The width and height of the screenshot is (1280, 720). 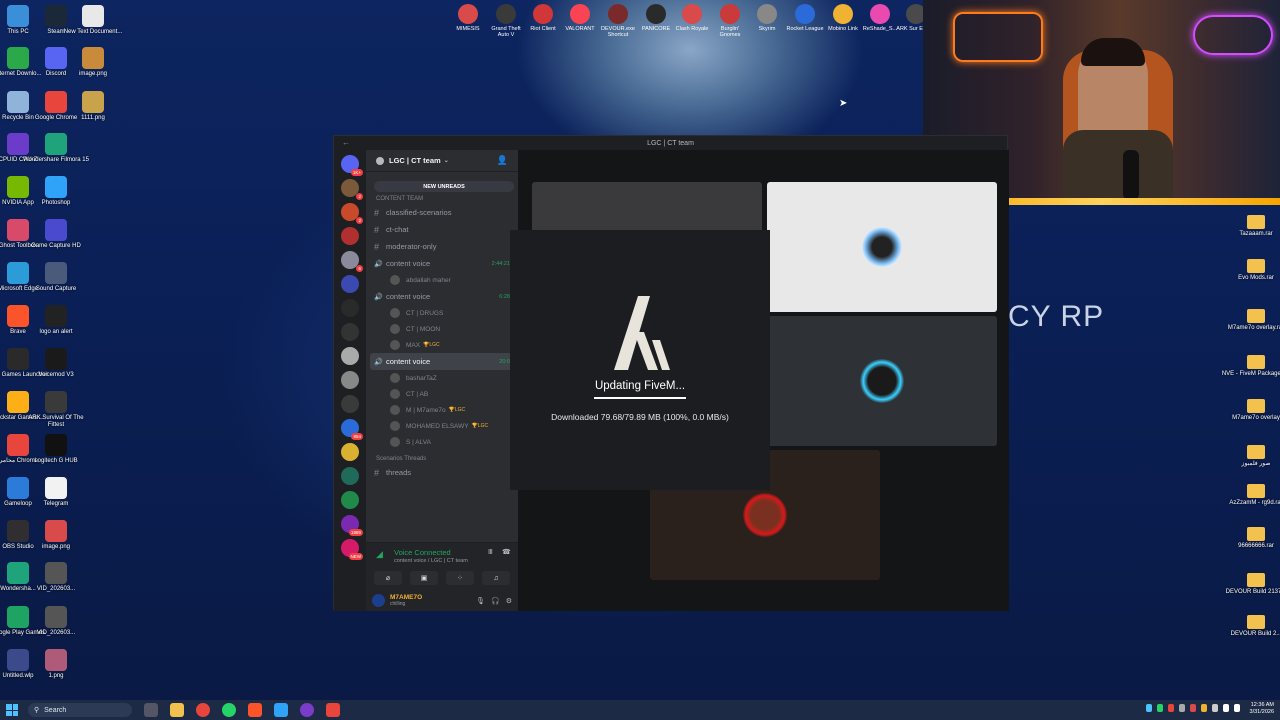 What do you see at coordinates (56, 363) in the screenshot?
I see `desktop-icon: Voicemod V3` at bounding box center [56, 363].